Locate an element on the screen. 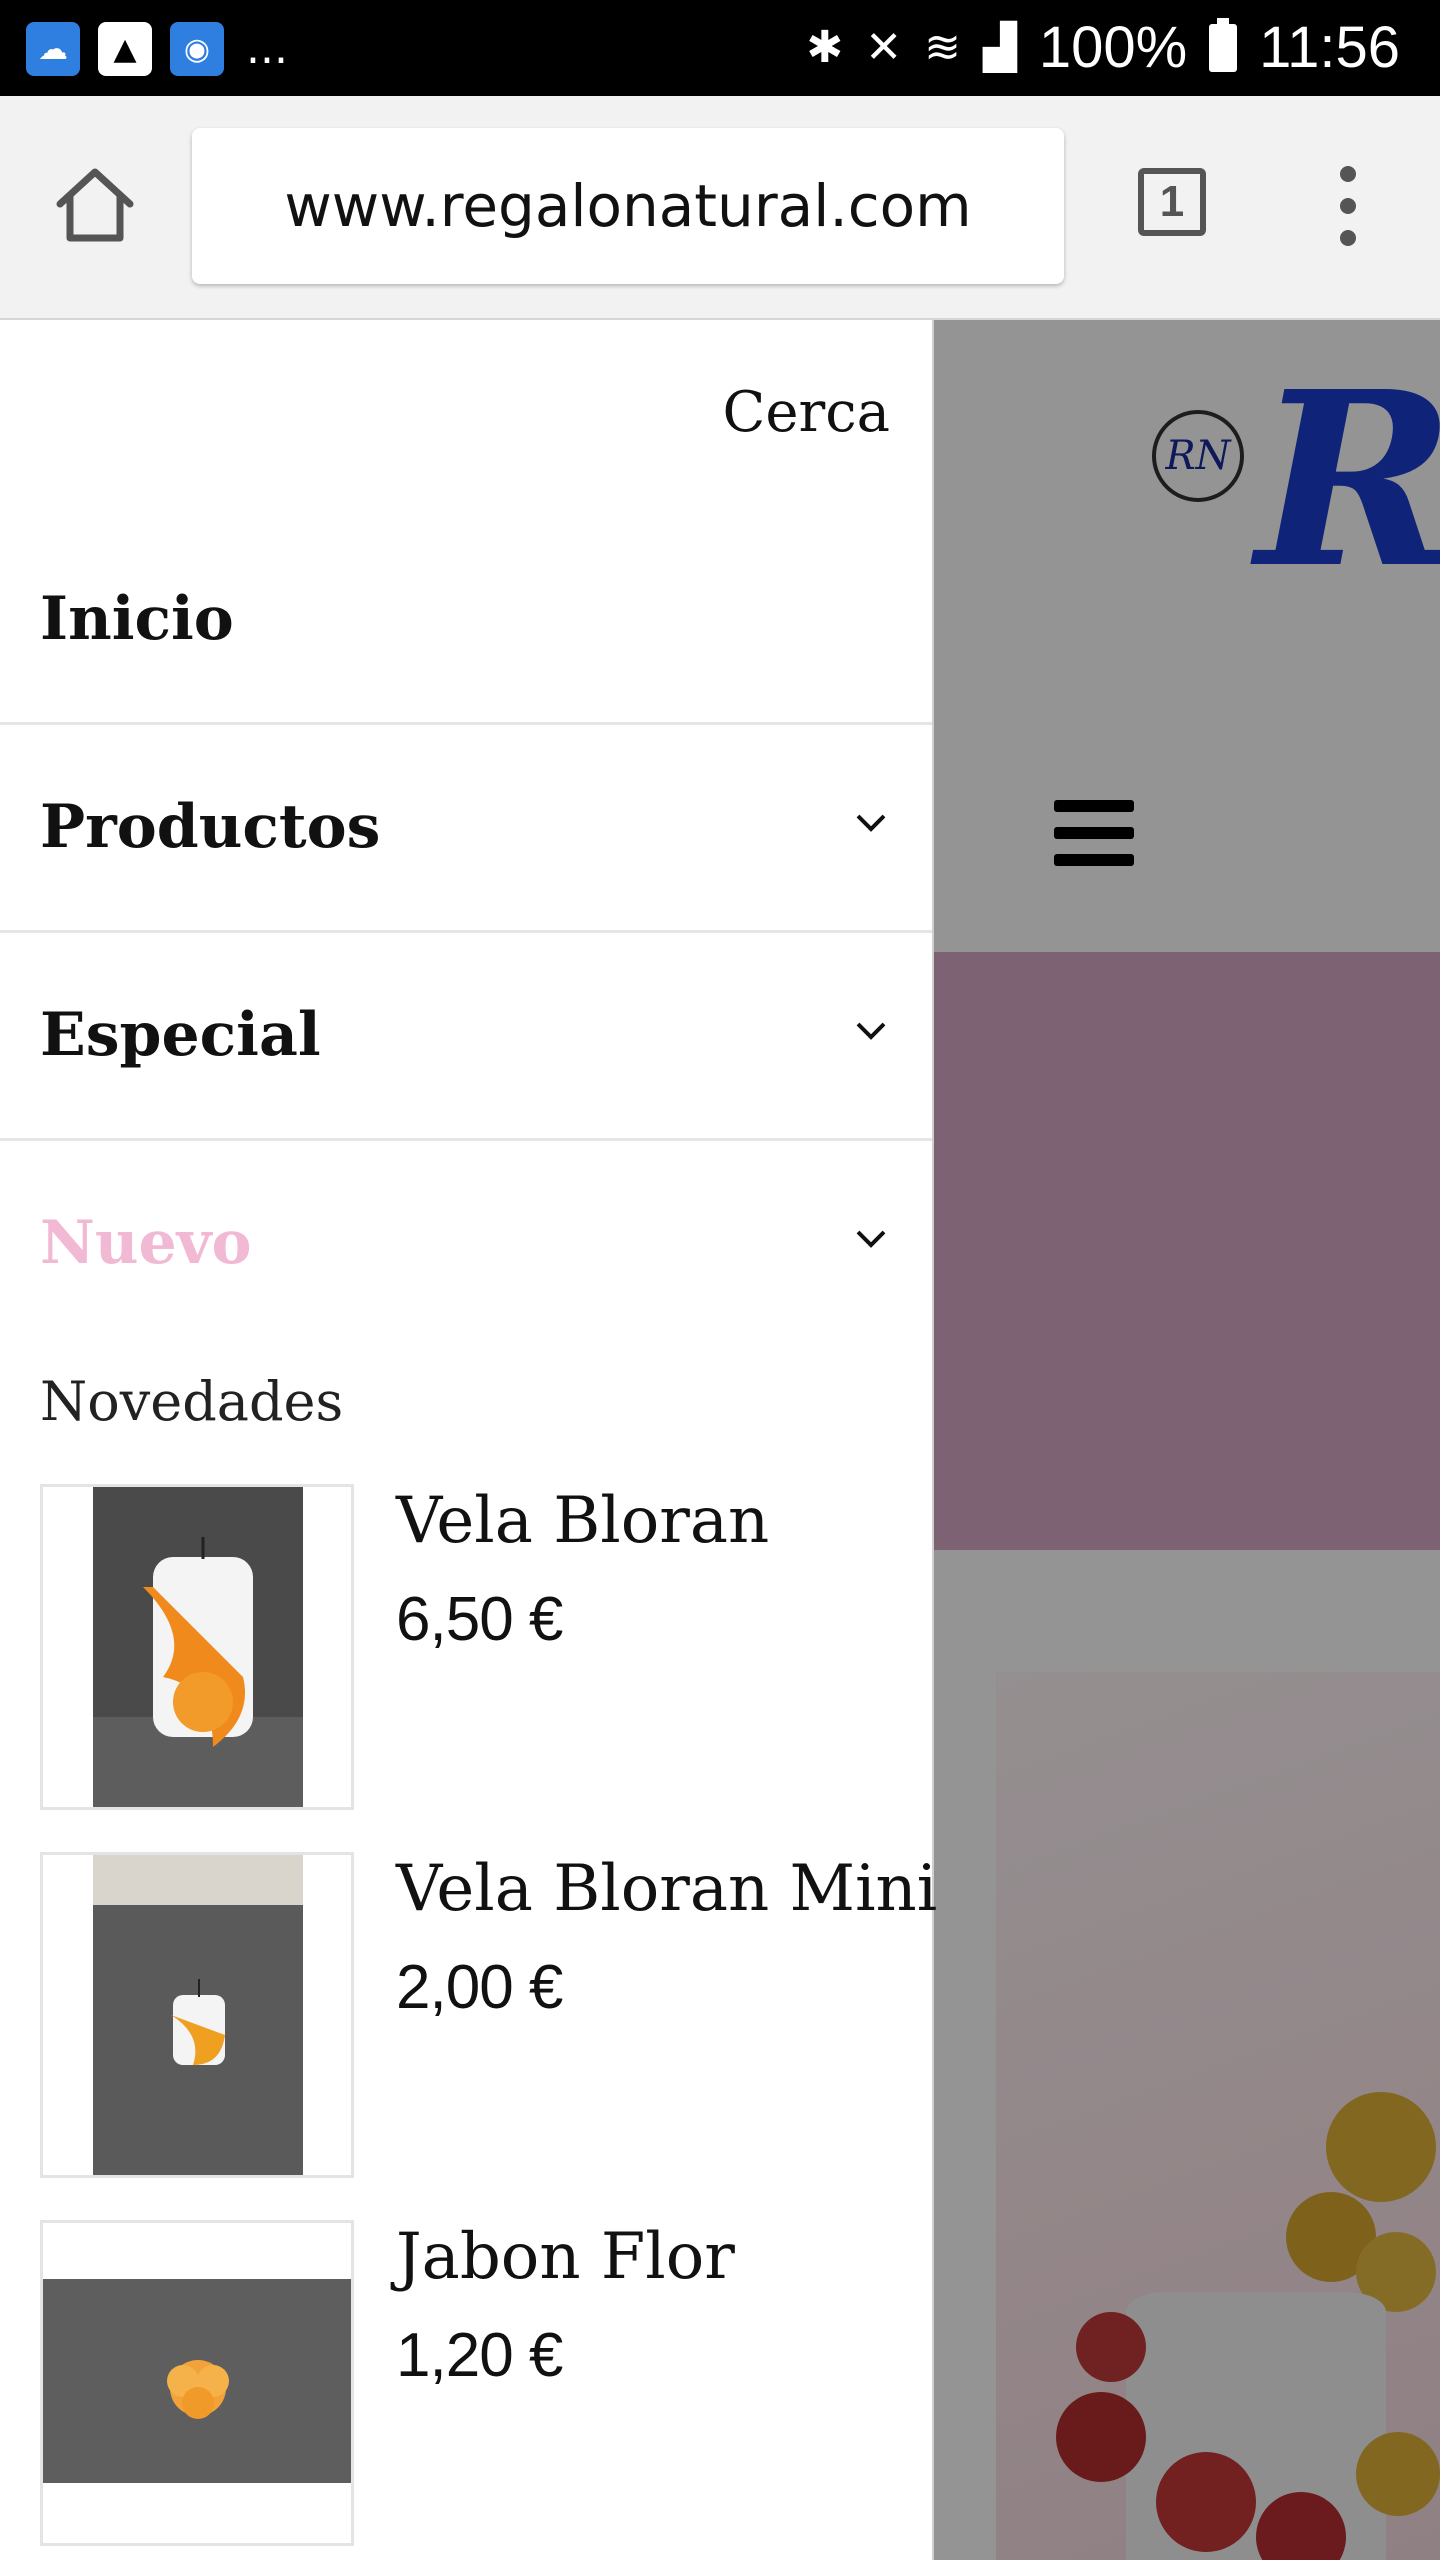  wifi-icon: ≋ is located at coordinates (942, 47).